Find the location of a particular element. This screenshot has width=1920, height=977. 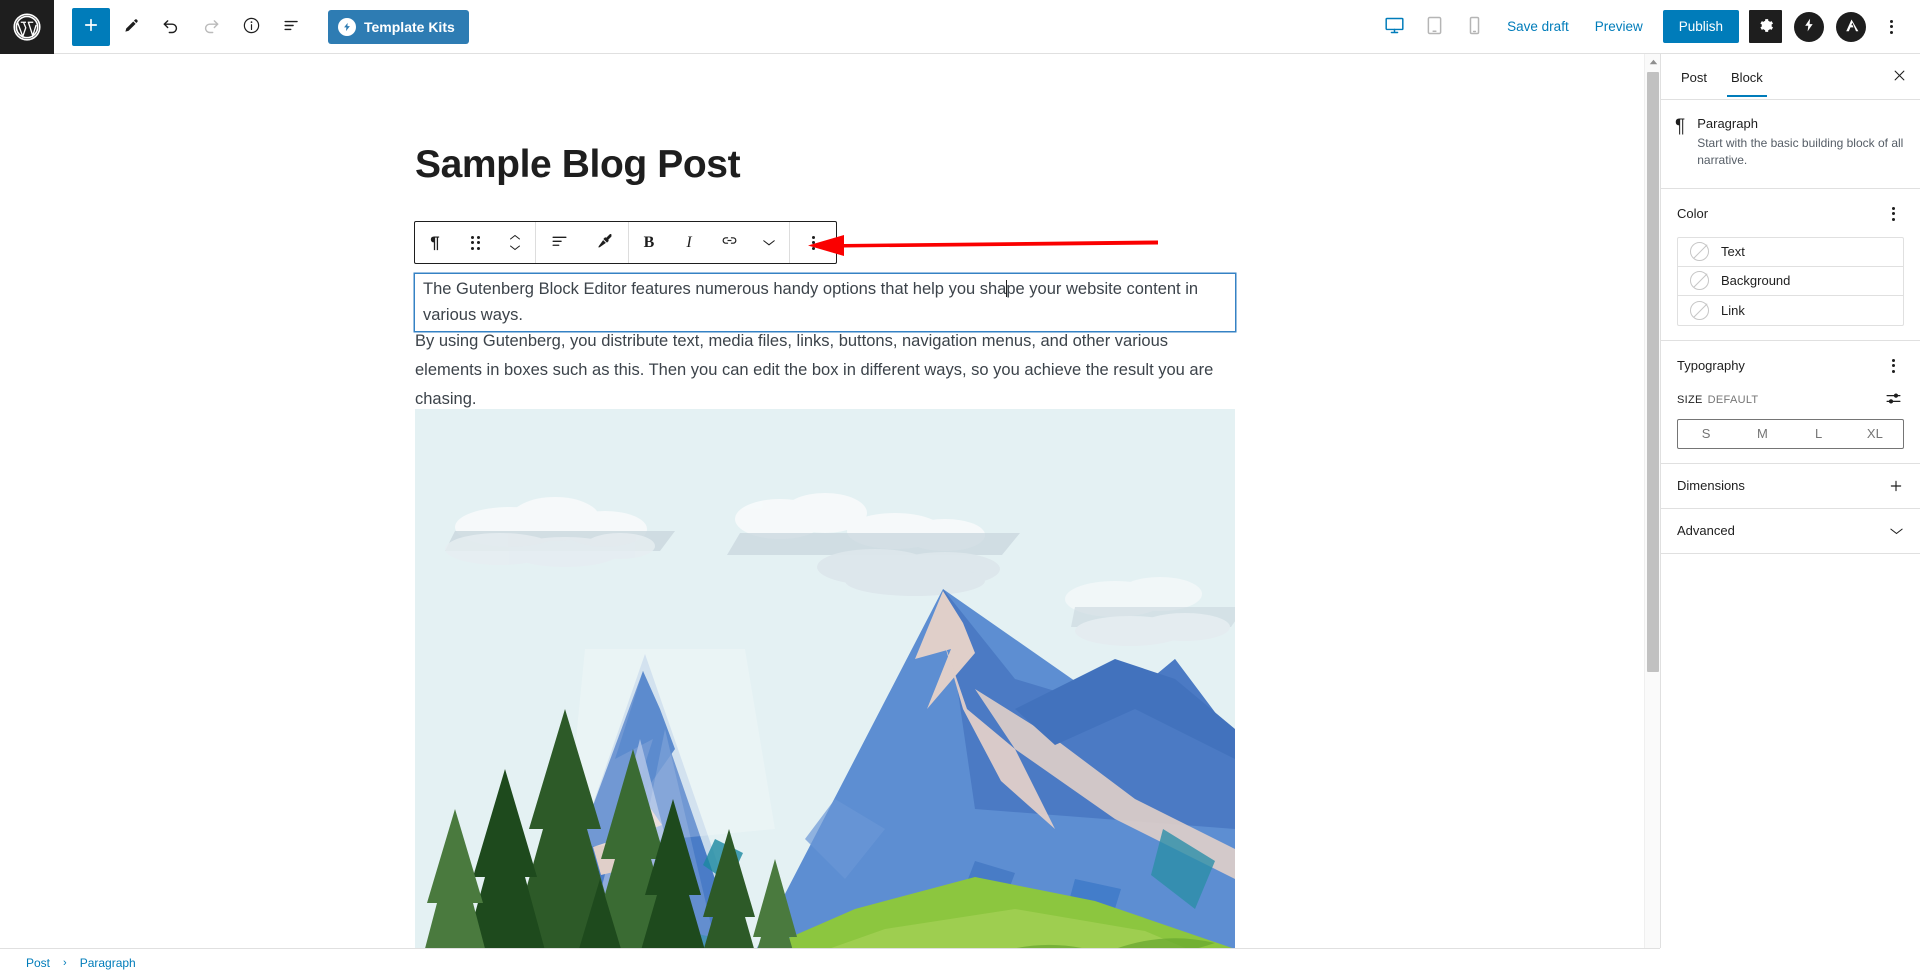

pencil-icon is located at coordinates (131, 27).